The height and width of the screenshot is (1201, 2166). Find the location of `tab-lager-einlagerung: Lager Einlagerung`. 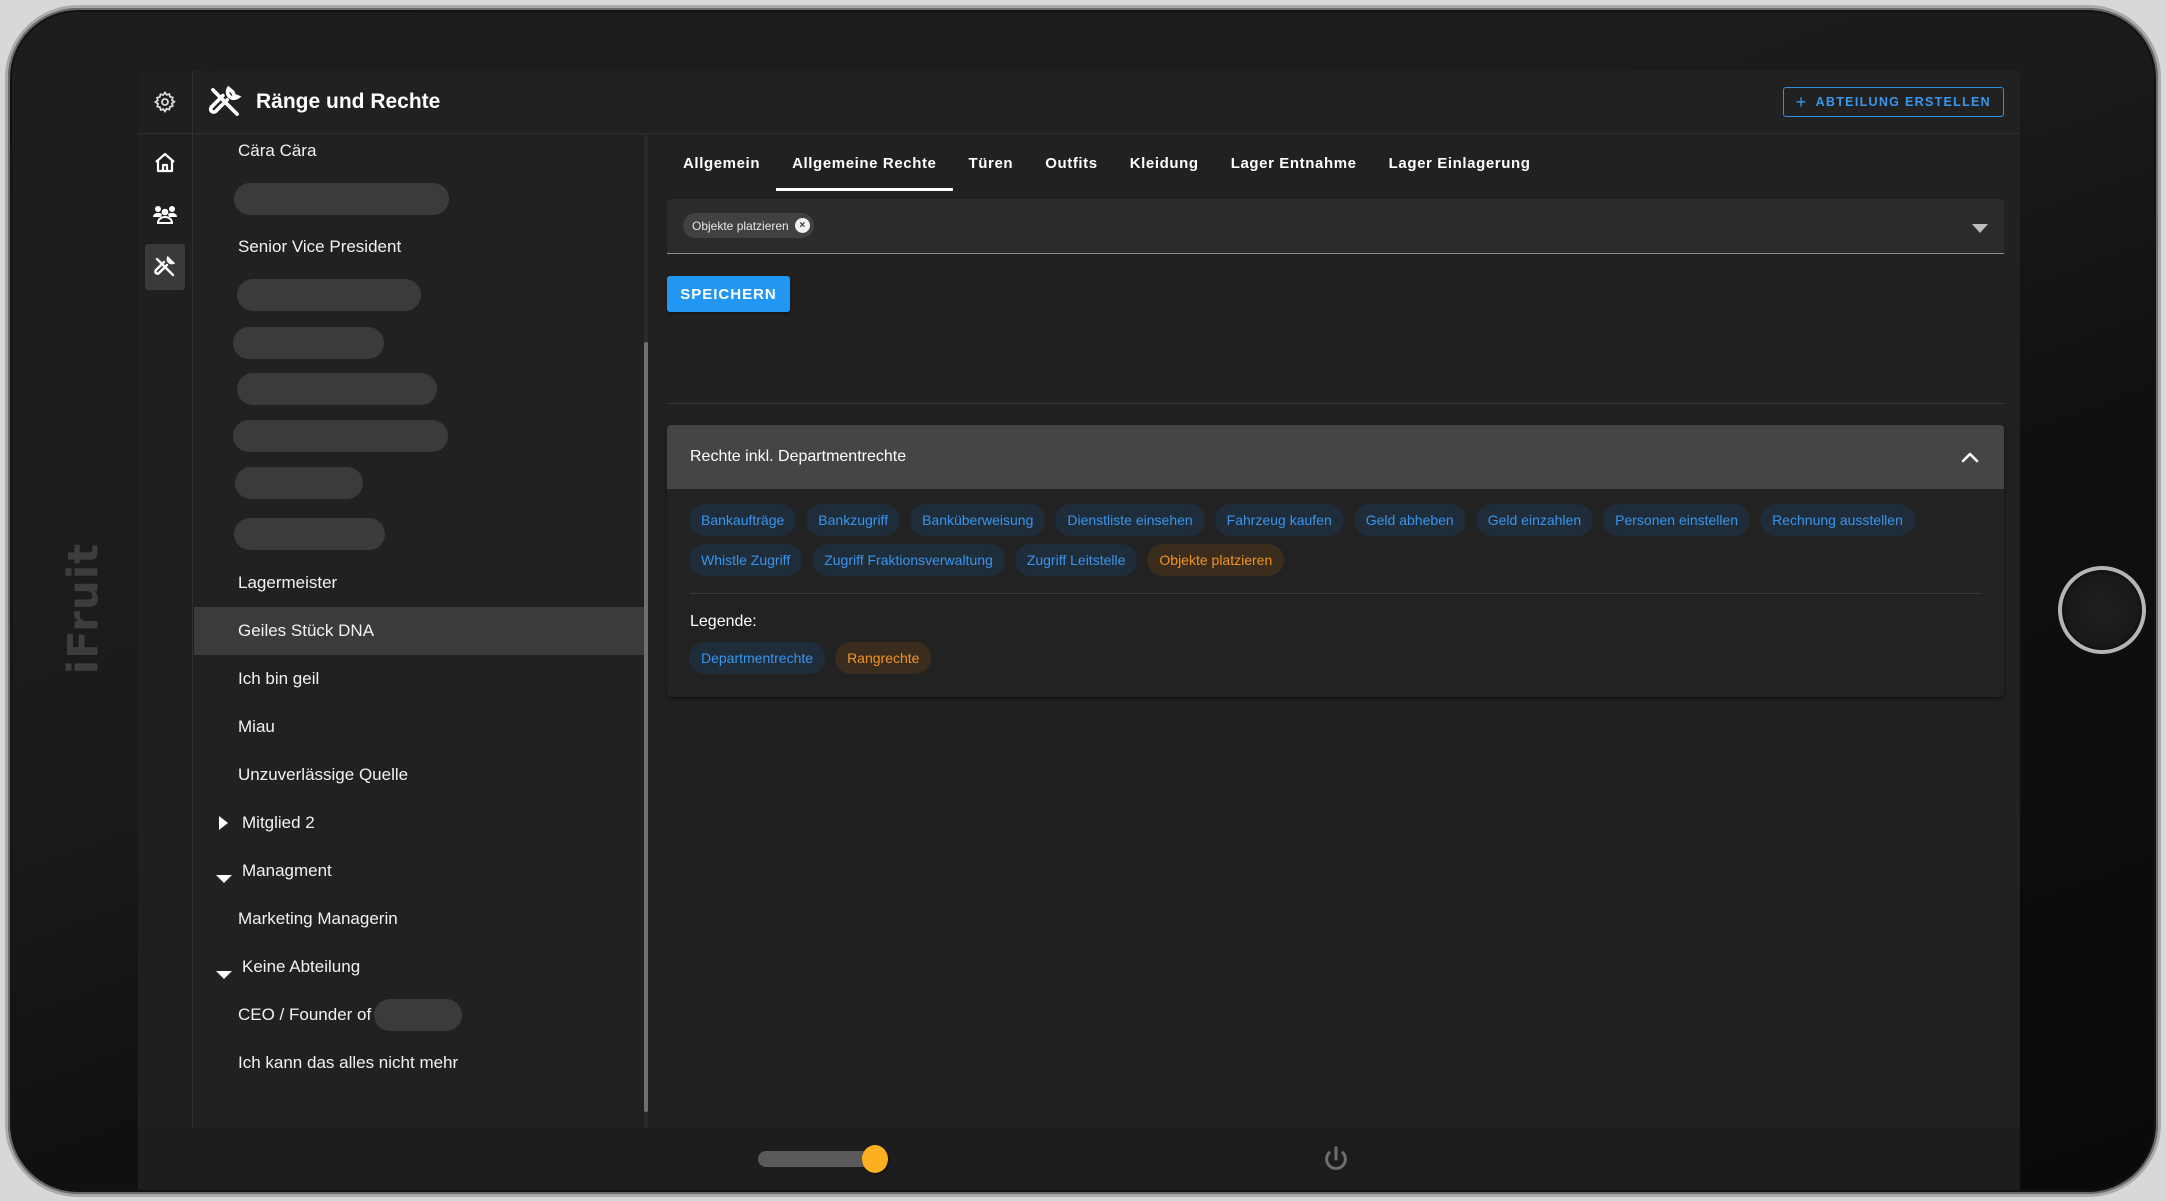

tab-lager-einlagerung: Lager Einlagerung is located at coordinates (1460, 163).